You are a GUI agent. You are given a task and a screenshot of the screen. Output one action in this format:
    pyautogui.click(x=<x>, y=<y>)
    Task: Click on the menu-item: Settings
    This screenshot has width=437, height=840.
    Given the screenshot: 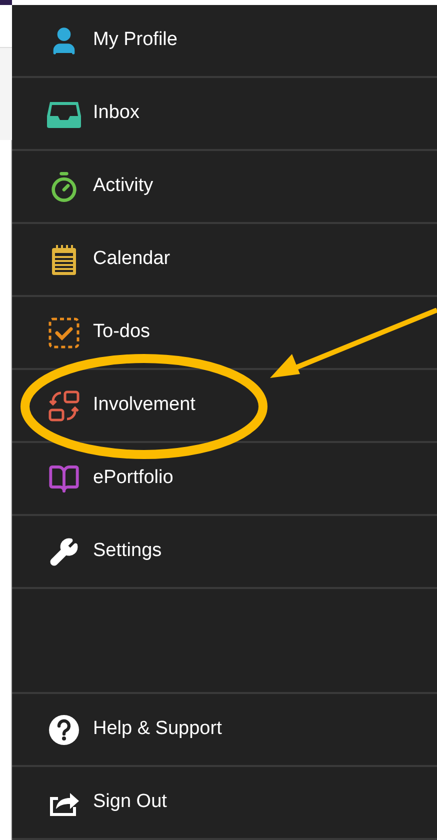 What is the action you would take?
    pyautogui.click(x=224, y=551)
    